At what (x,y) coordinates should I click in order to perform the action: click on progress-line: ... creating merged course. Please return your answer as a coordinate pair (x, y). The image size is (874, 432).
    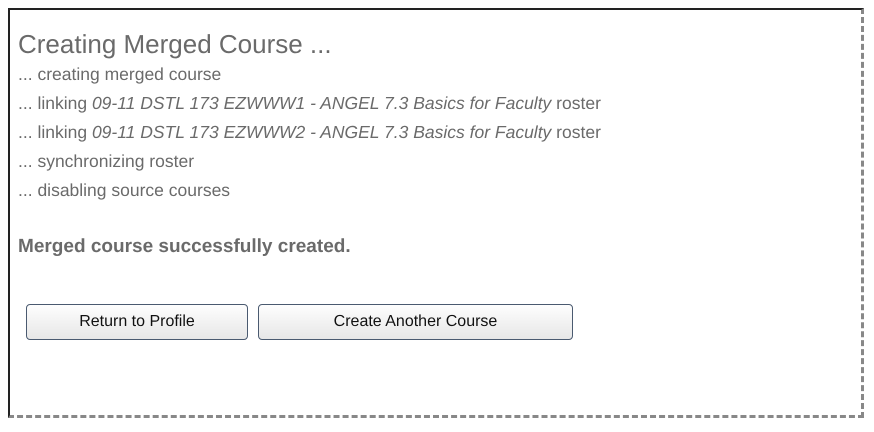
    Looking at the image, I should click on (120, 74).